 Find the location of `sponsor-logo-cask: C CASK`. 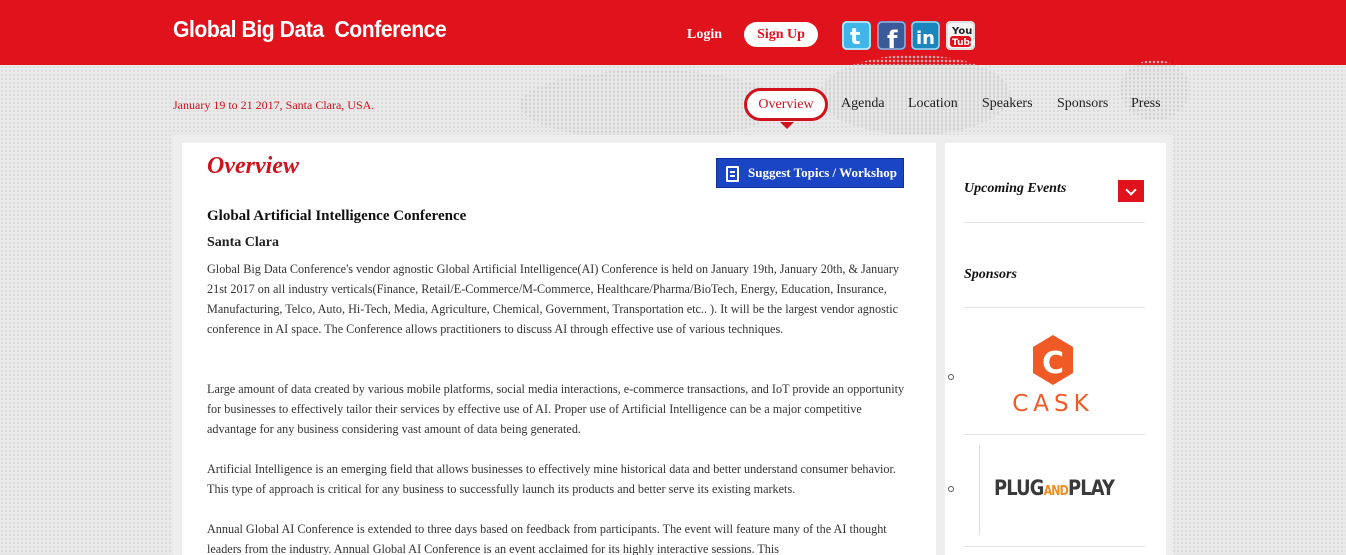

sponsor-logo-cask: C CASK is located at coordinates (1053, 378).